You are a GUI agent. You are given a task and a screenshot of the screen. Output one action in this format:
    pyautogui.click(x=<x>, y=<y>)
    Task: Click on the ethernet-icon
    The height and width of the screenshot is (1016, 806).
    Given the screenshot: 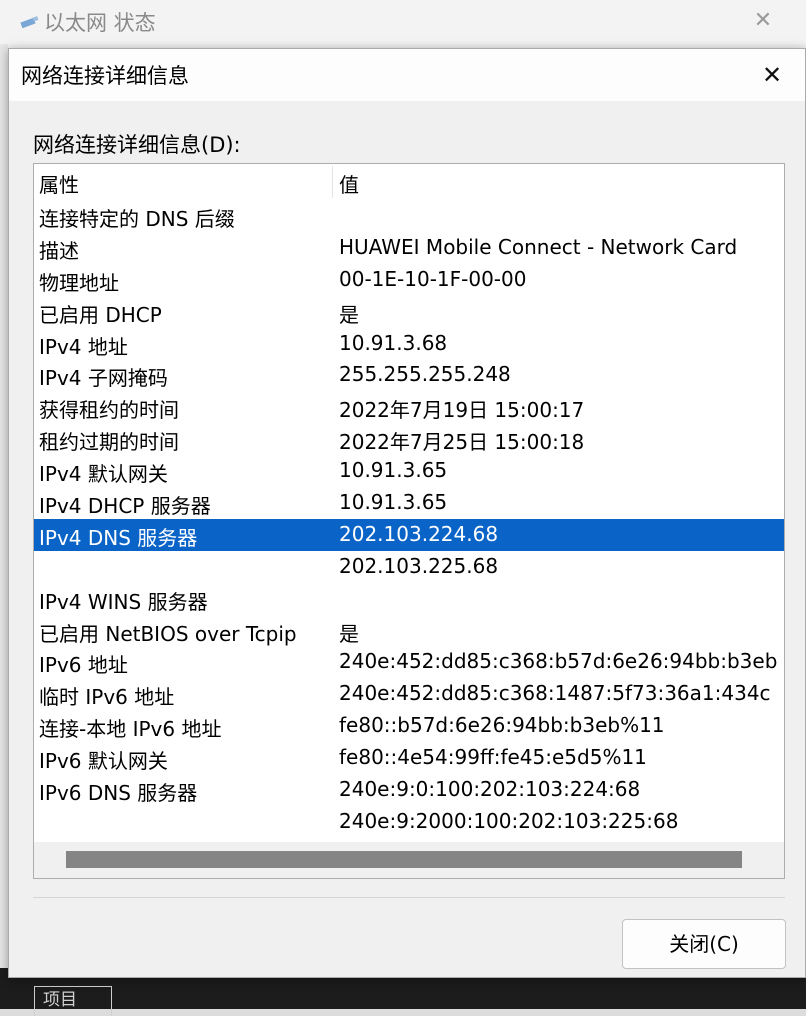 What is the action you would take?
    pyautogui.click(x=29, y=22)
    